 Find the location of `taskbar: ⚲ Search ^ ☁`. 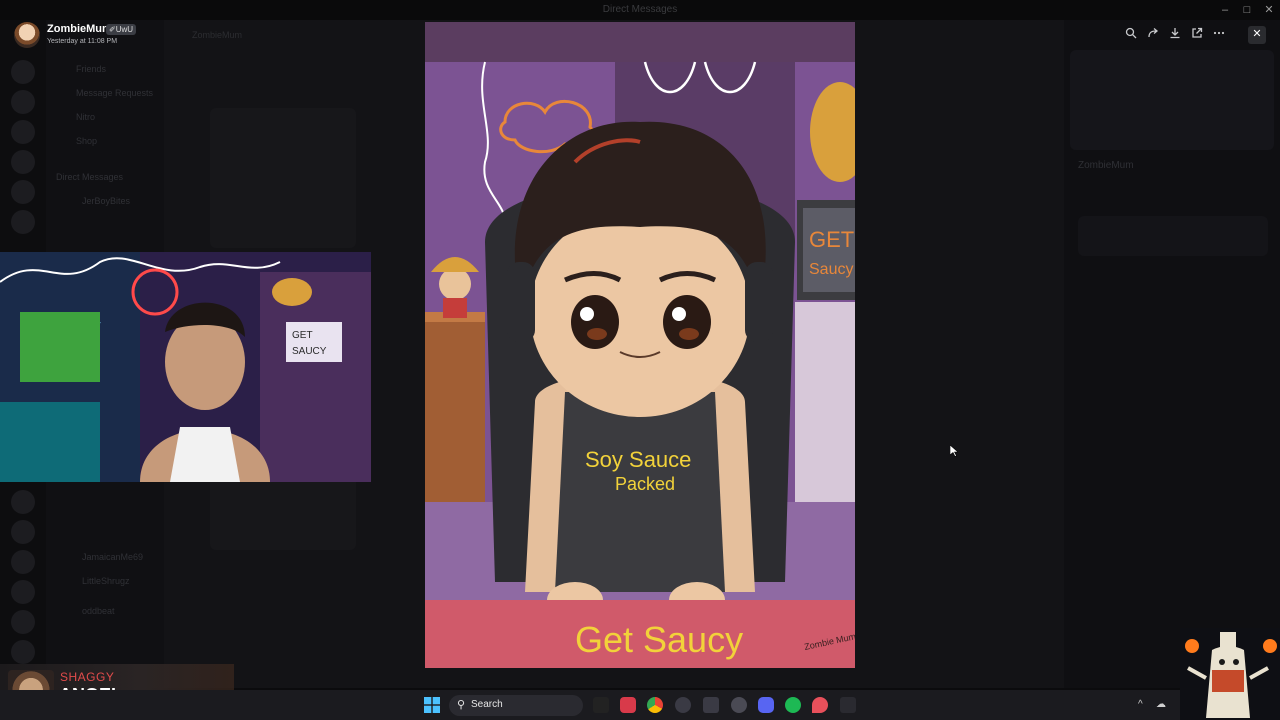

taskbar: ⚲ Search ^ ☁ is located at coordinates (640, 705).